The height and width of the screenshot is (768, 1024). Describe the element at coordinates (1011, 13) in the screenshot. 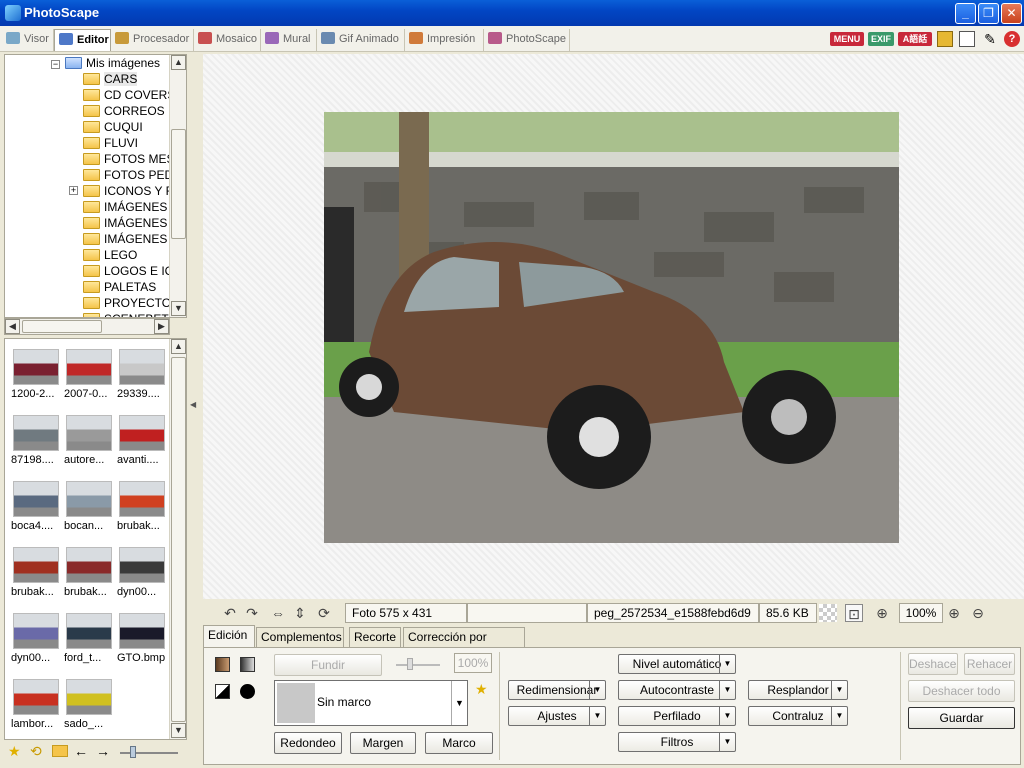

I see `close-button: ✕` at that location.